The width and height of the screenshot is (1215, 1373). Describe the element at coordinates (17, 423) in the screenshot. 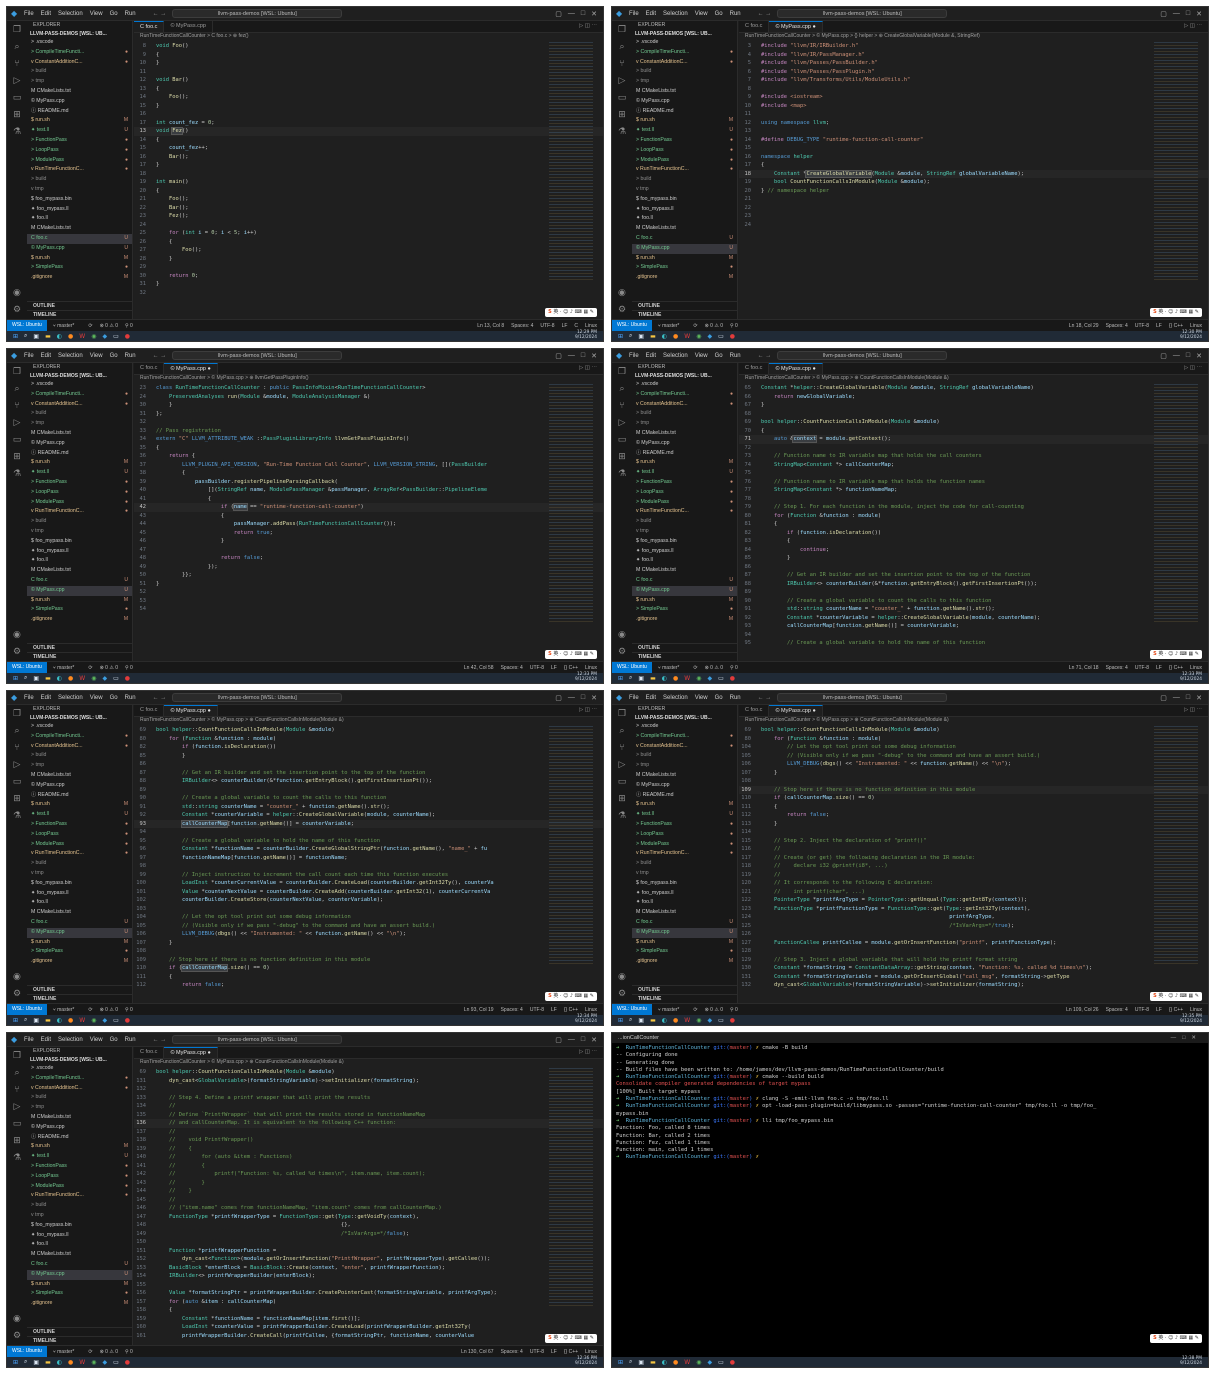

I see `run-debug-icon: ▷` at that location.